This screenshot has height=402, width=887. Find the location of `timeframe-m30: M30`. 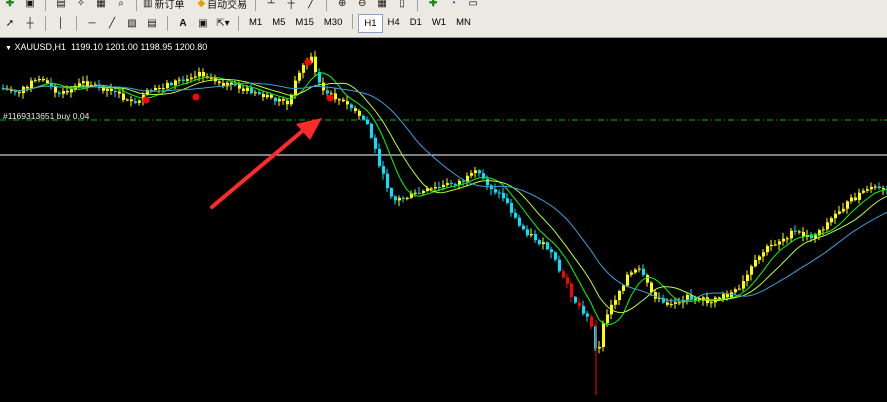

timeframe-m30: M30 is located at coordinates (333, 22).